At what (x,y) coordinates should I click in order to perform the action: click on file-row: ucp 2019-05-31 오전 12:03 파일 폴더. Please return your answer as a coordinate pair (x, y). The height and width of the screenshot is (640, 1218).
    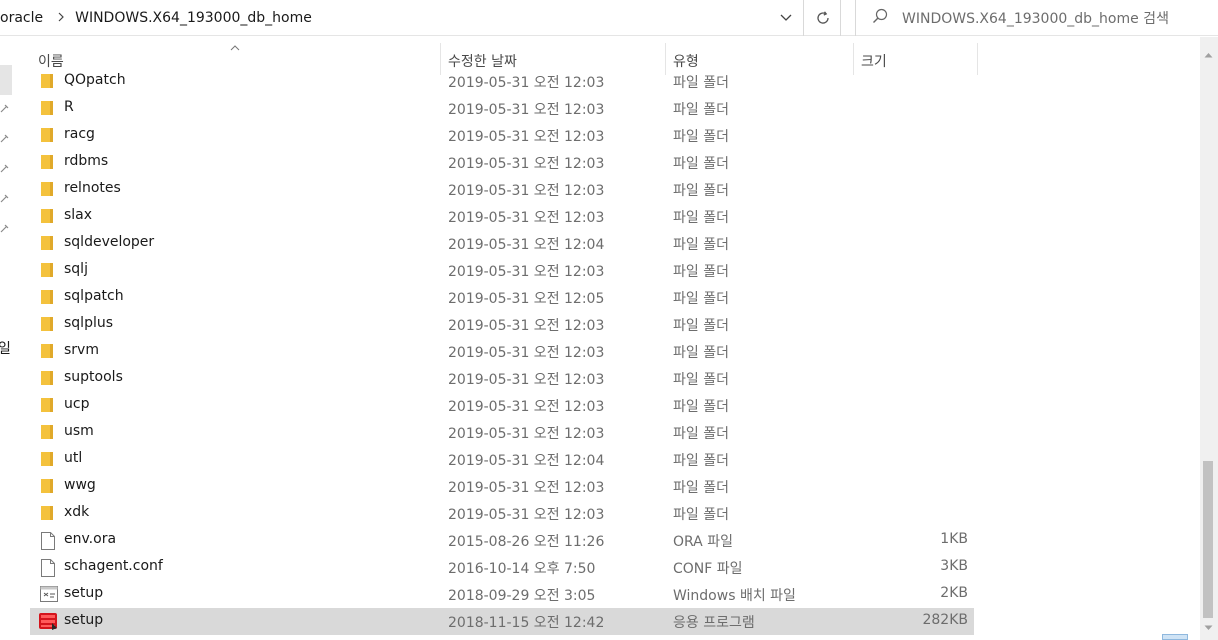
    Looking at the image, I should click on (502, 405).